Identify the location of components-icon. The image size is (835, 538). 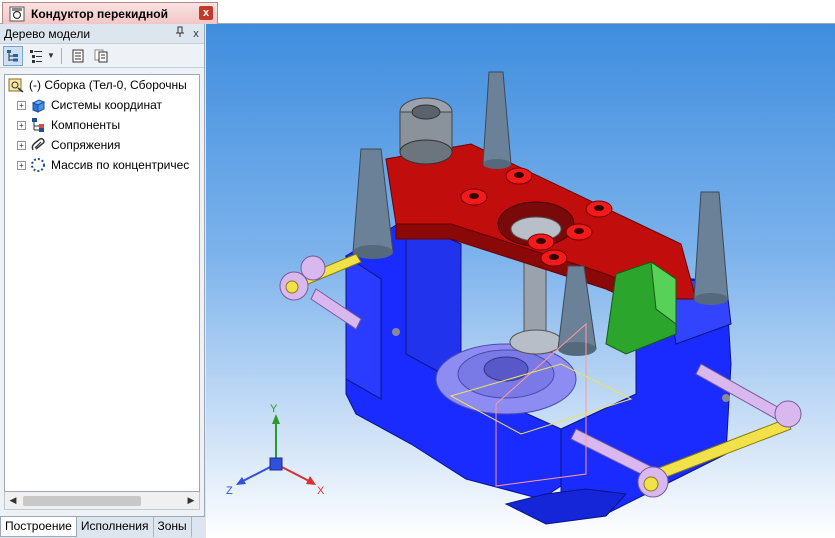
(38, 125).